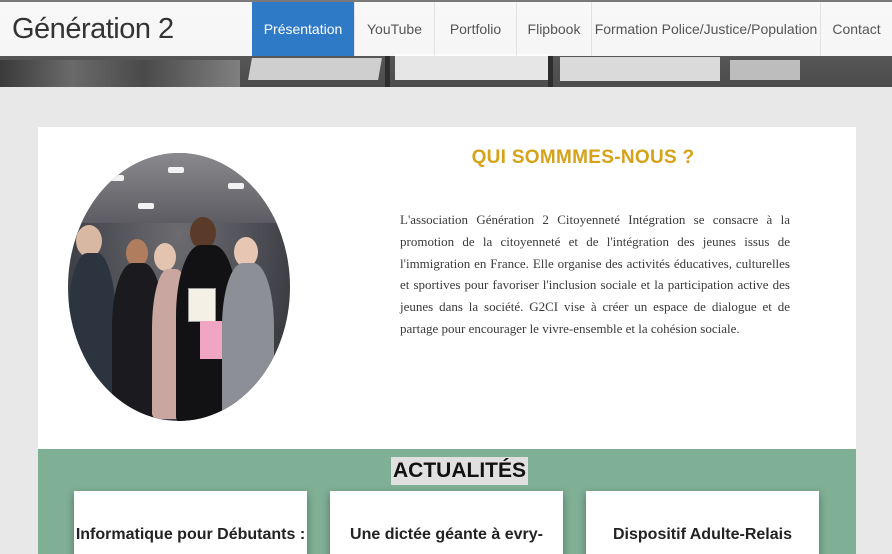 The width and height of the screenshot is (892, 554). What do you see at coordinates (190, 522) in the screenshot?
I see `news-card: Informatique pour Débutants :` at bounding box center [190, 522].